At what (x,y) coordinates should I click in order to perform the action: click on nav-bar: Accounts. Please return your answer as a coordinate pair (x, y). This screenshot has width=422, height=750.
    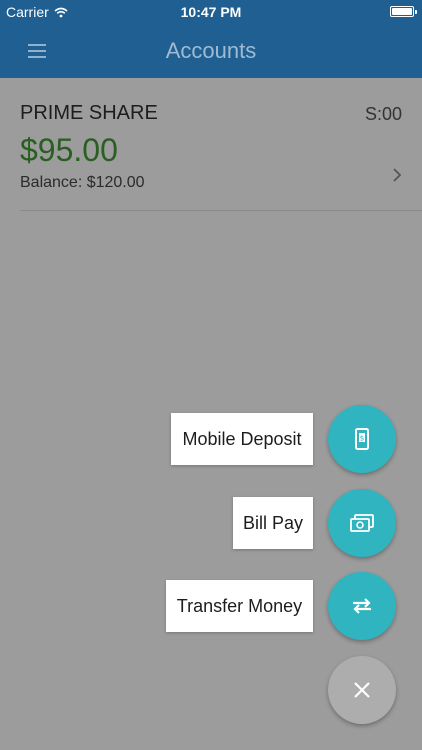
    Looking at the image, I should click on (211, 51).